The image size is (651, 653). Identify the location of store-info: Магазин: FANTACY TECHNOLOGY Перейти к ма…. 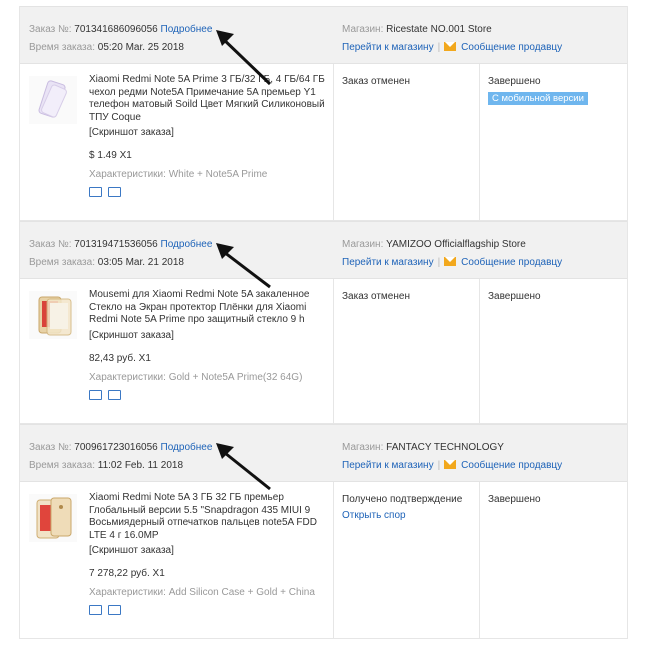
(452, 457).